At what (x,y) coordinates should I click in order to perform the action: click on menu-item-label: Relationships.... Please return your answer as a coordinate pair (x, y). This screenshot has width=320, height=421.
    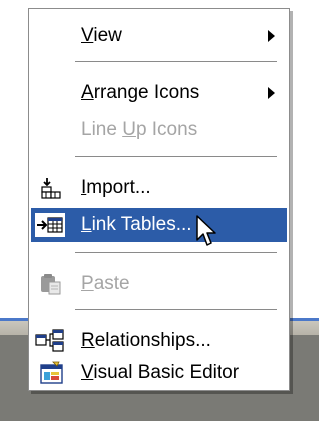
    Looking at the image, I should click on (146, 340).